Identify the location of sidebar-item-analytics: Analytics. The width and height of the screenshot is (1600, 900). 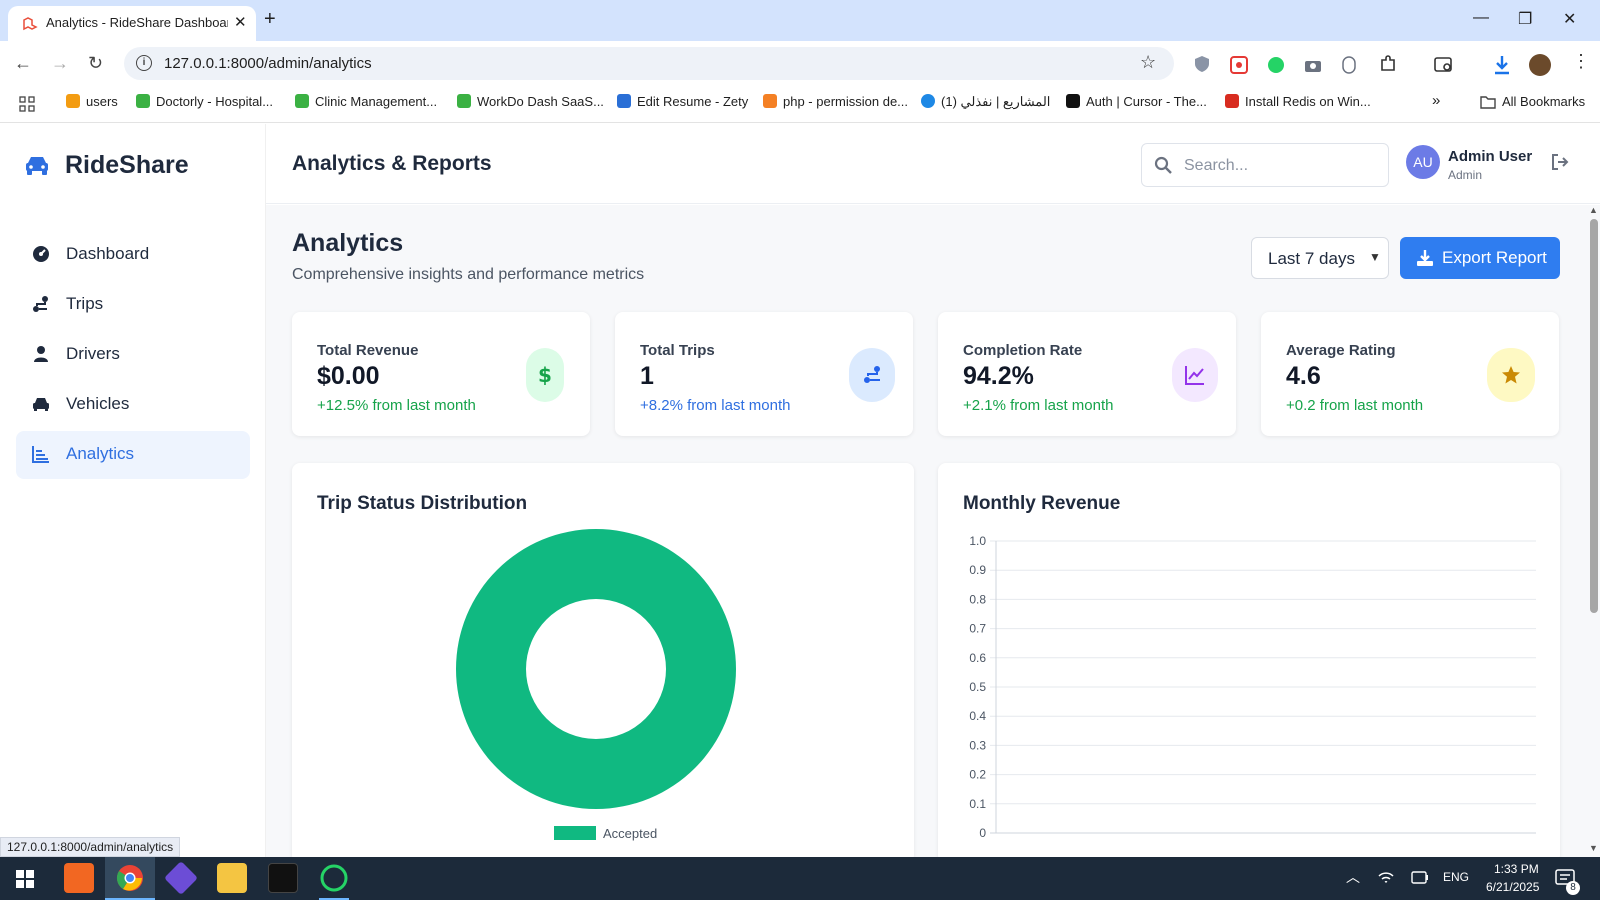
(133, 455).